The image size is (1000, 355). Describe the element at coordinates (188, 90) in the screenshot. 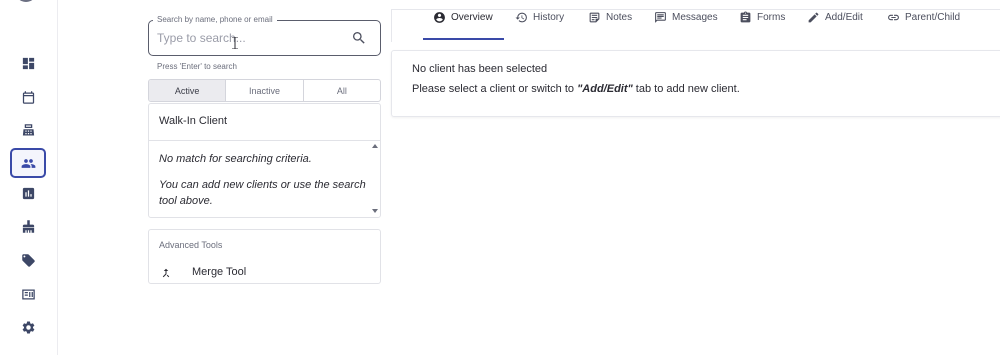

I see `filter-tab-active: Active` at that location.